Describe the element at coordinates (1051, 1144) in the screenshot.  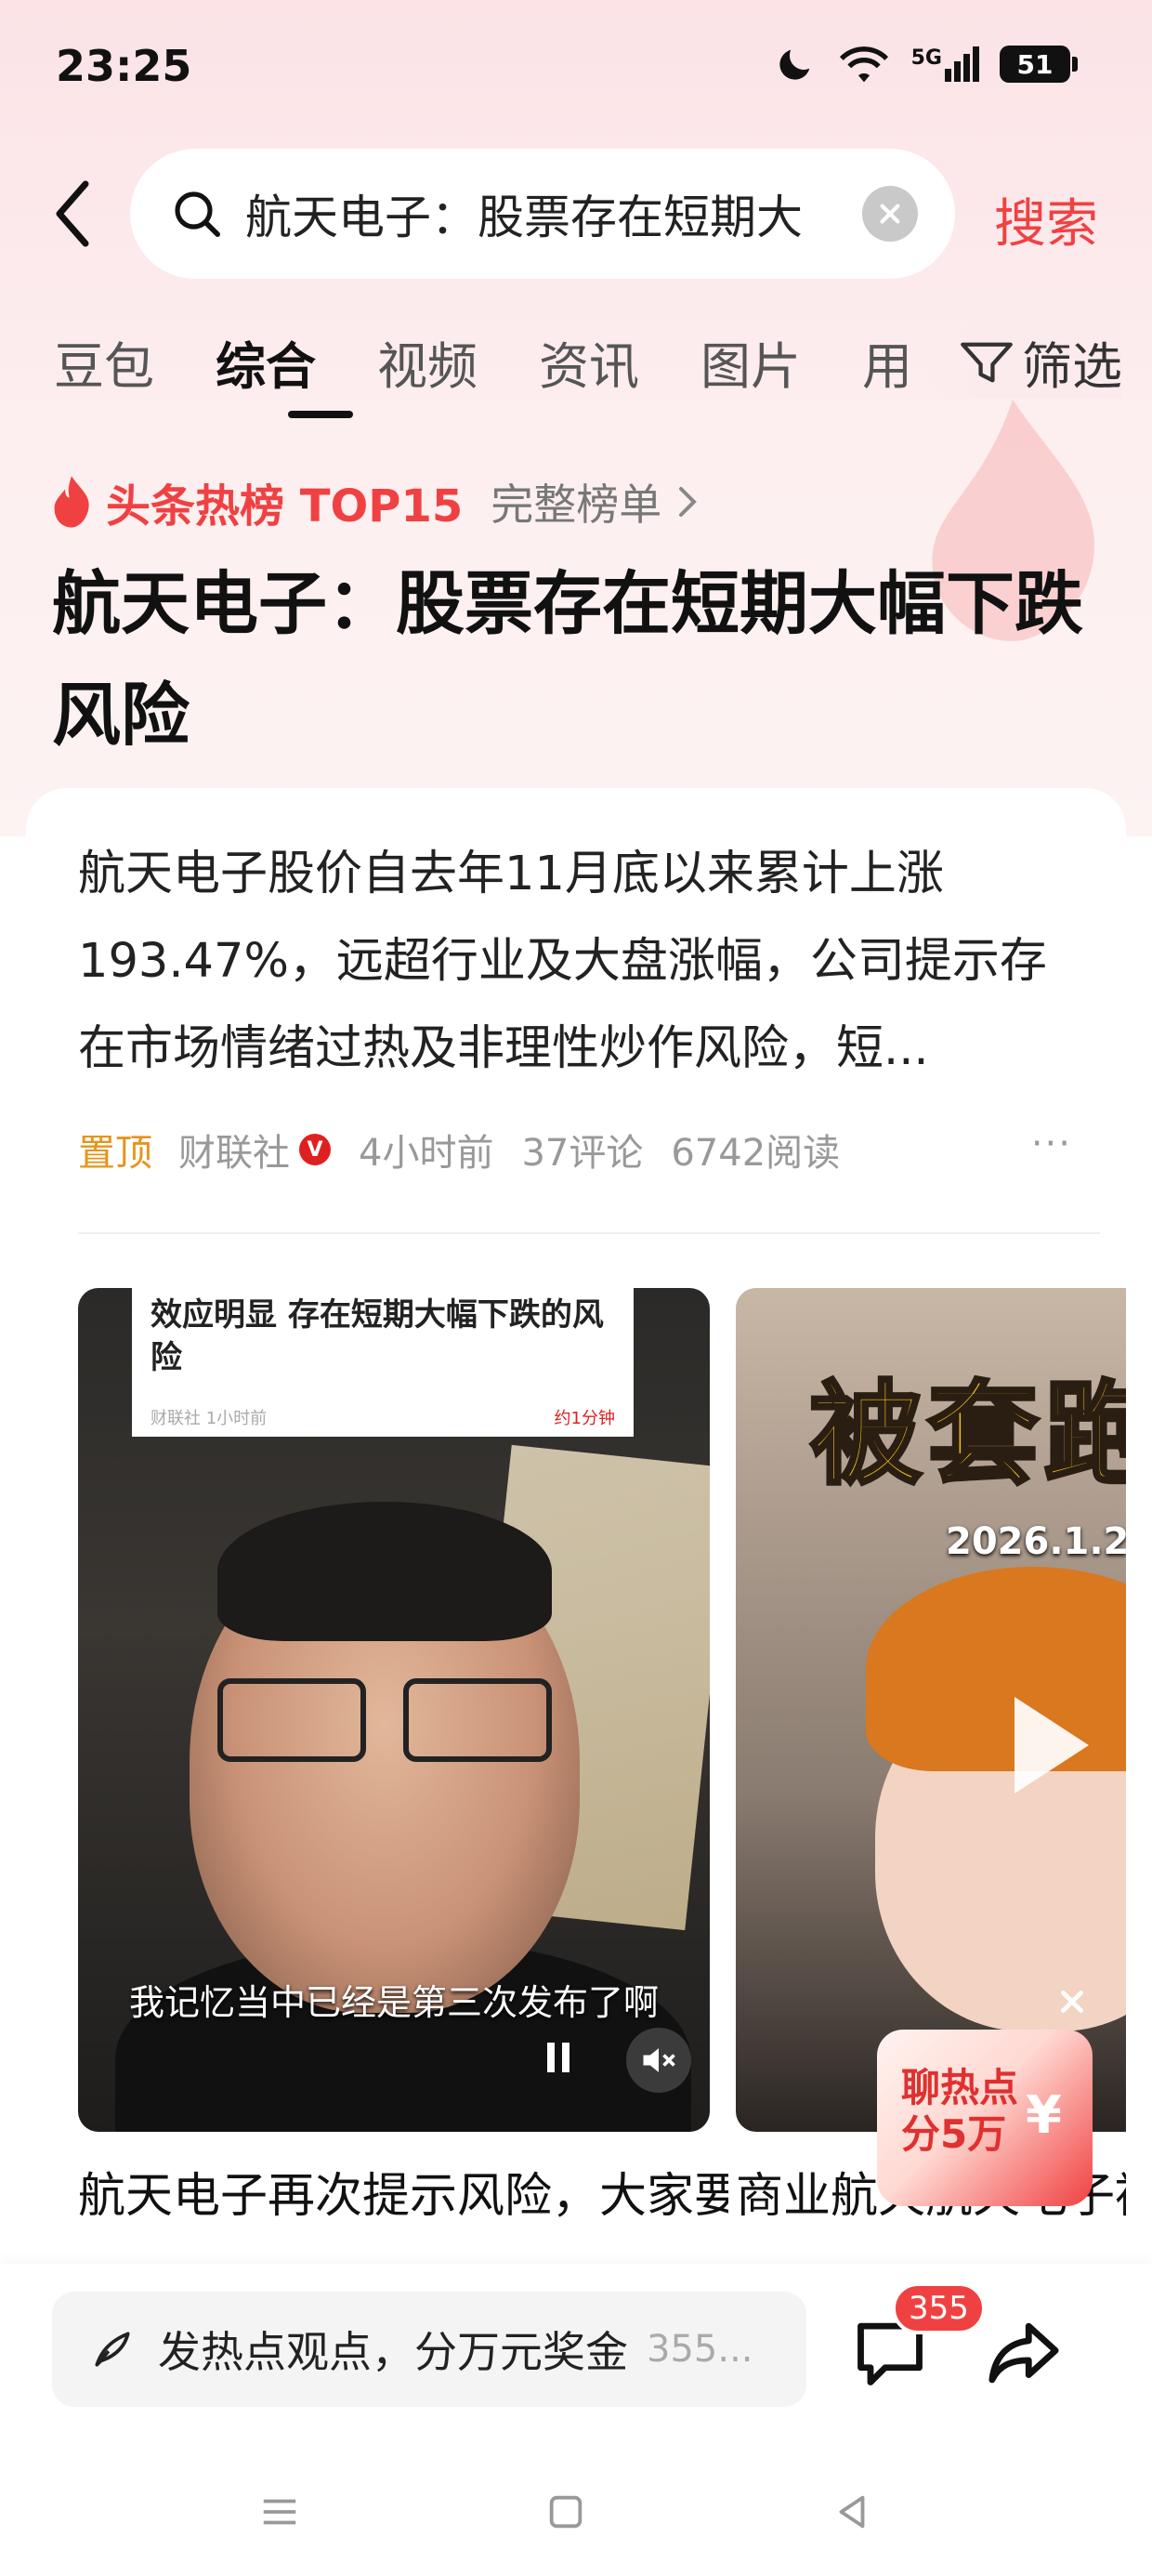
I see `more-options-button: ···` at that location.